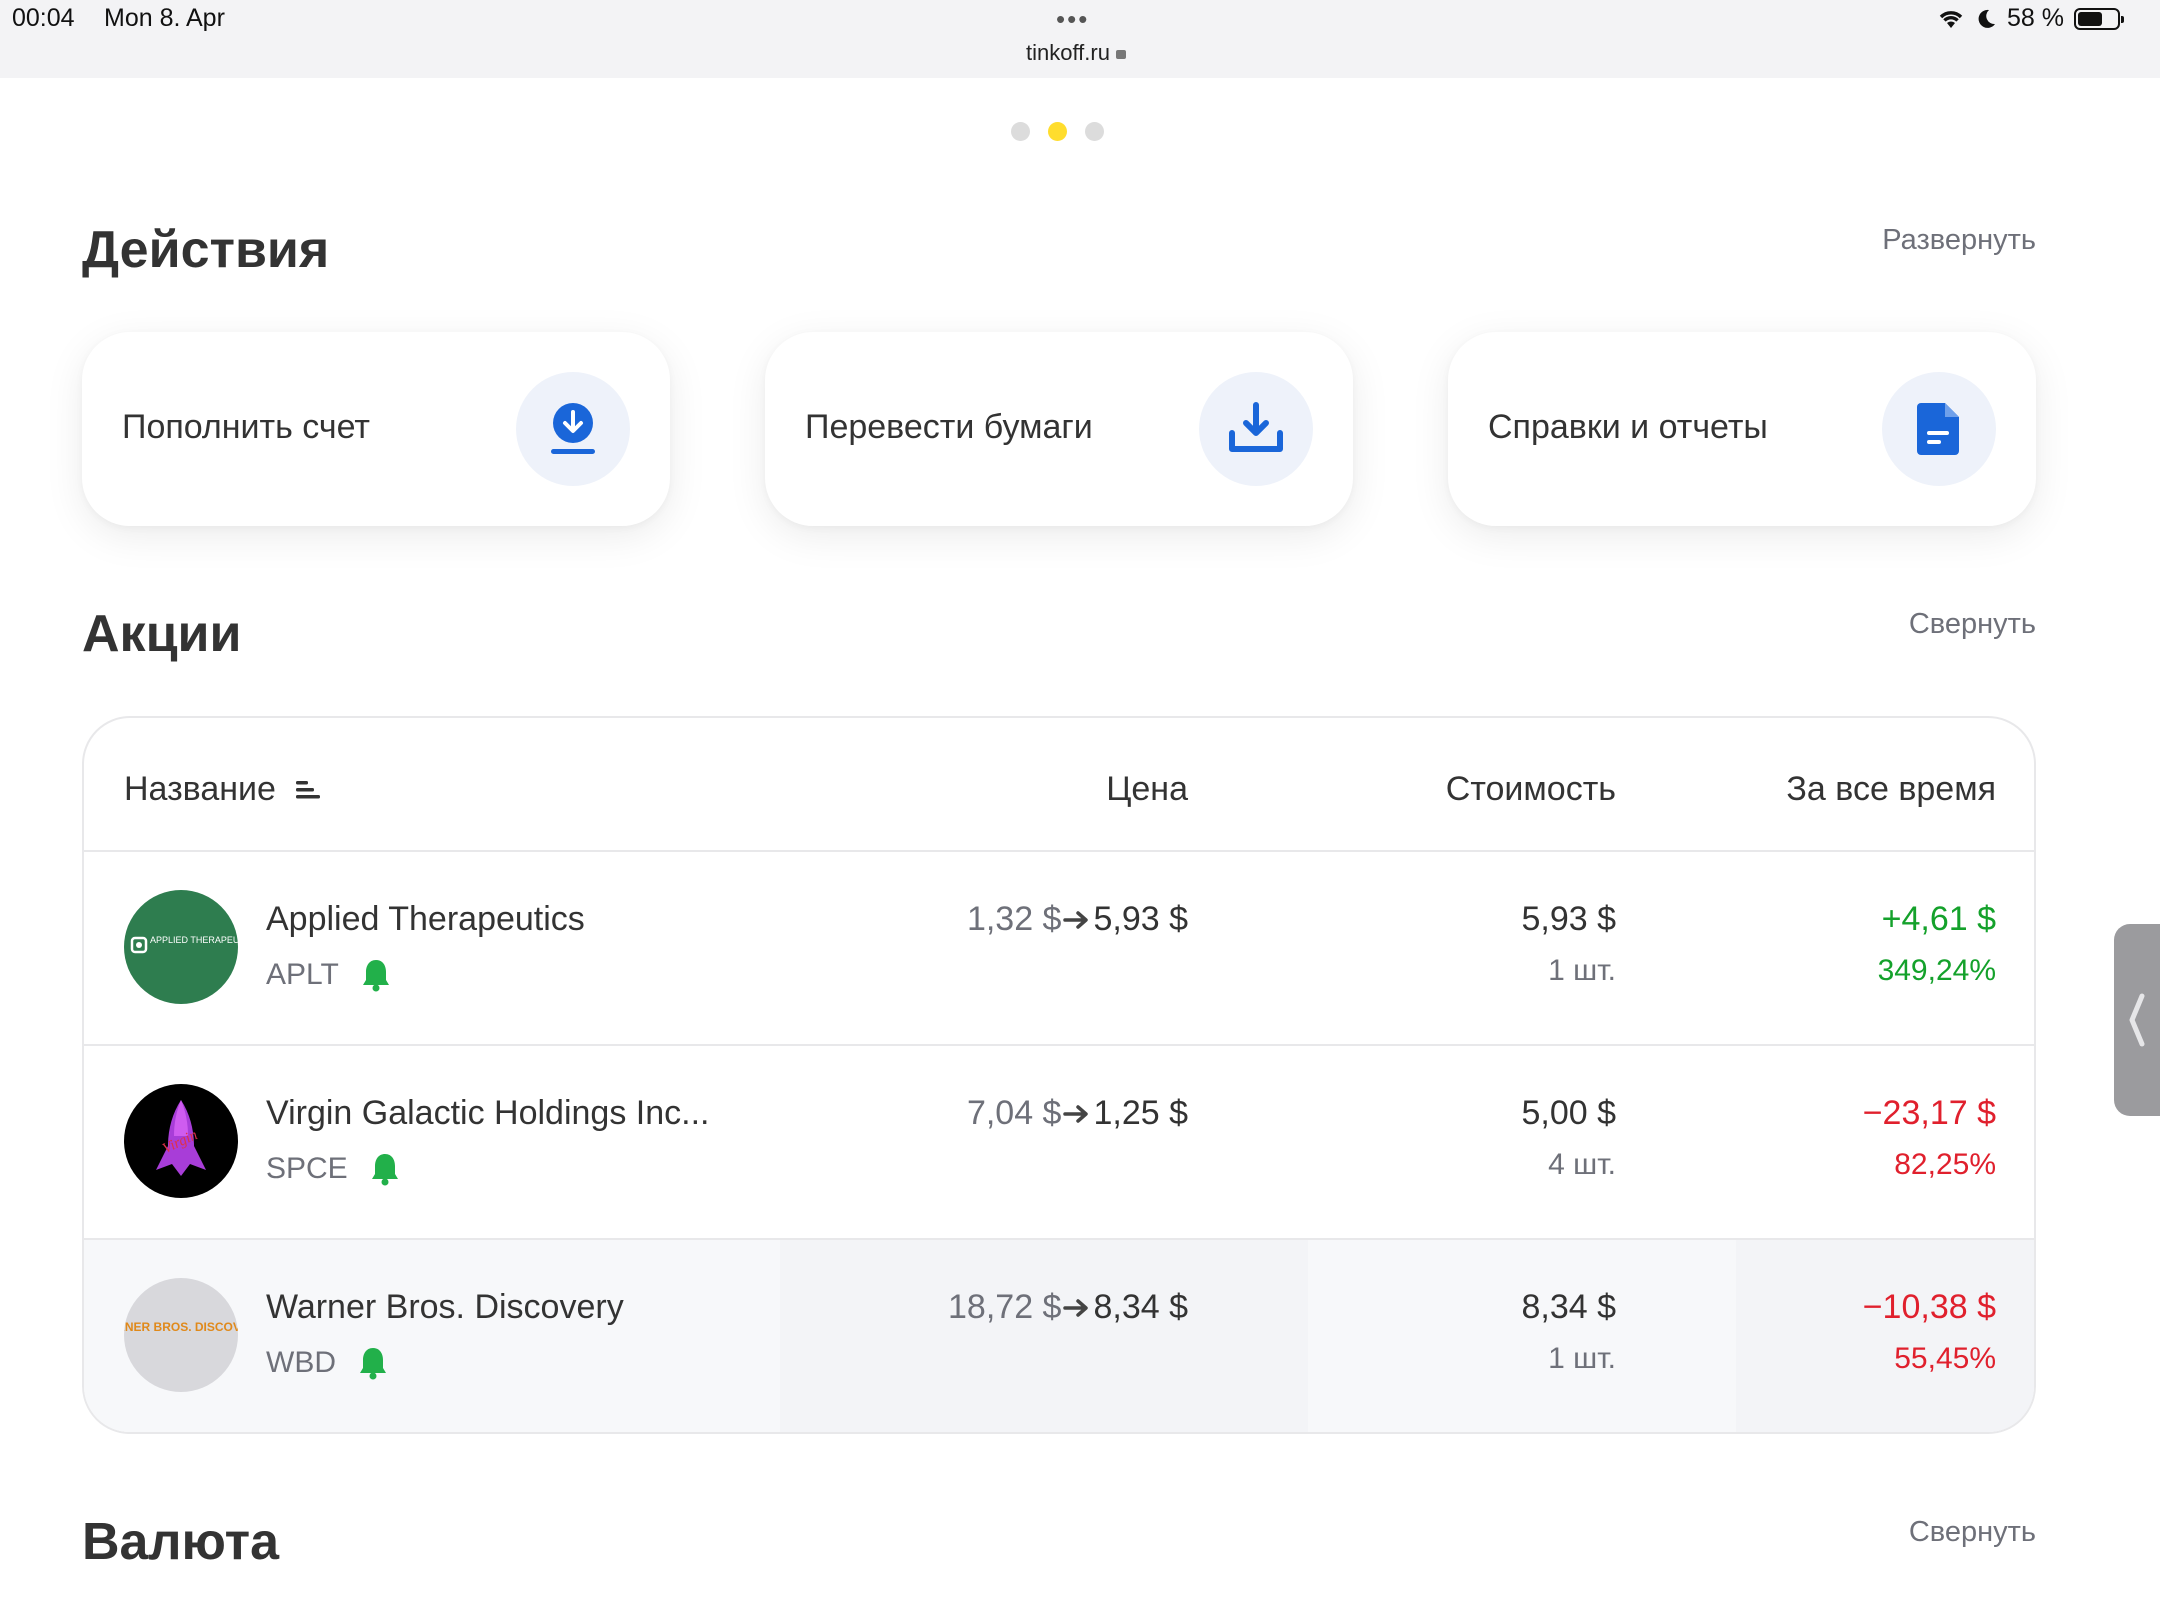  I want to click on stock-name: Applied Therapeutics, so click(425, 919).